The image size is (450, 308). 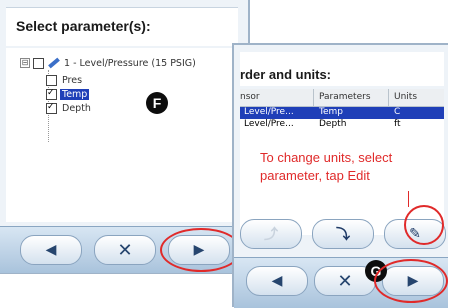 I want to click on up-arrow-icon: ⤴, so click(x=271, y=235).